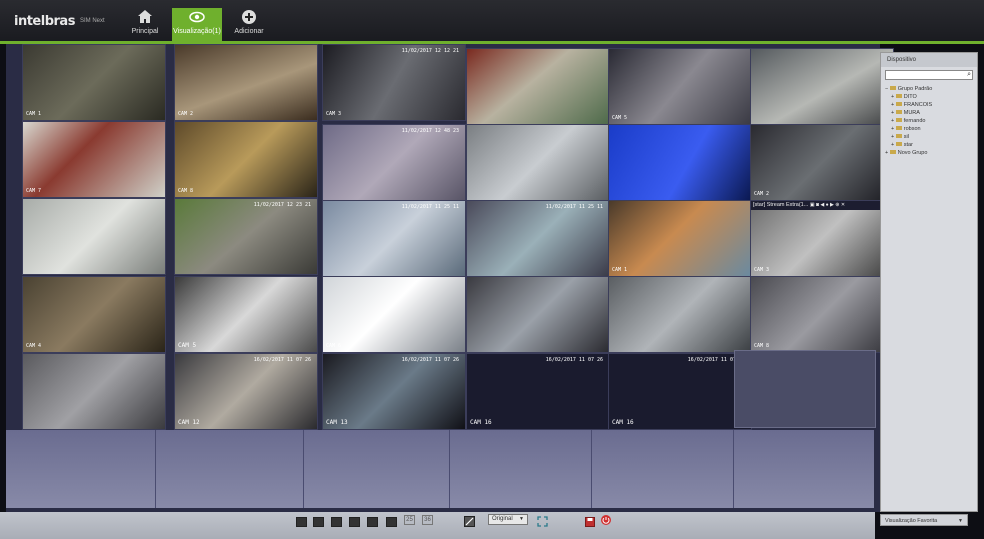 Image resolution: width=984 pixels, height=539 pixels. Describe the element at coordinates (394, 391) in the screenshot. I see `camera-tile: 16/02/2017 11 07 26 CAM 13` at that location.